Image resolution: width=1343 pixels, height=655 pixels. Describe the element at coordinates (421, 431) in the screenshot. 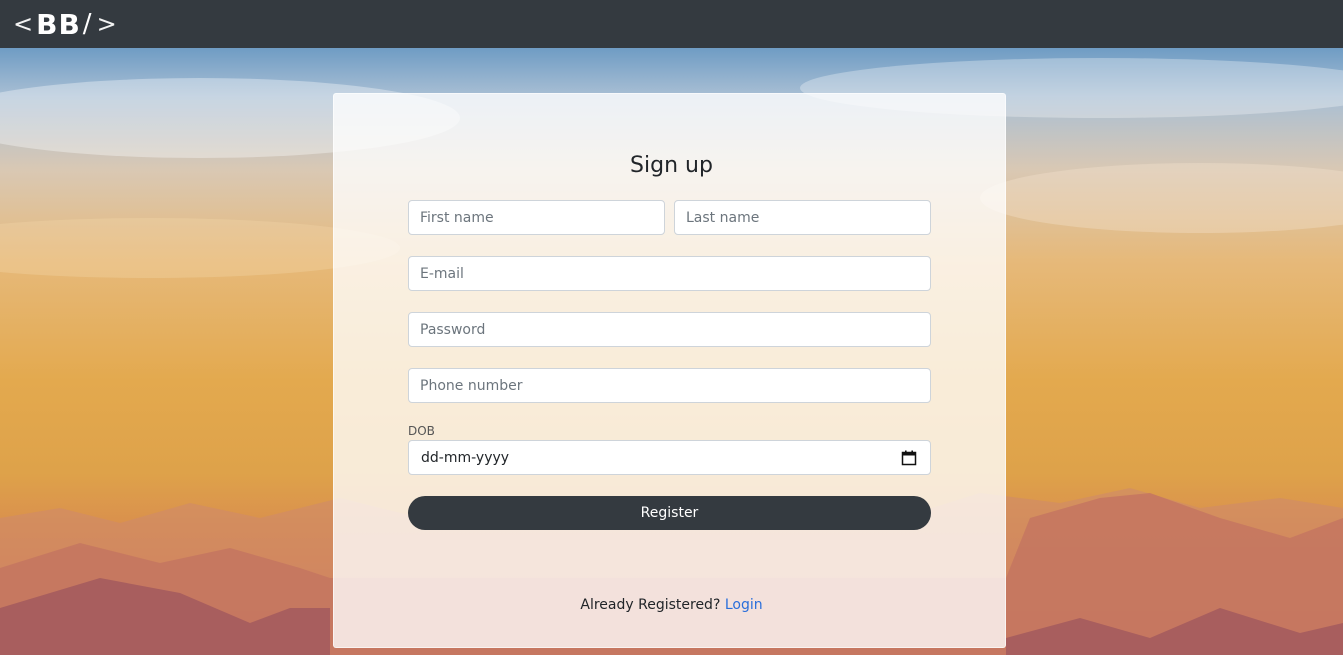

I see `dob-label: DOB` at that location.